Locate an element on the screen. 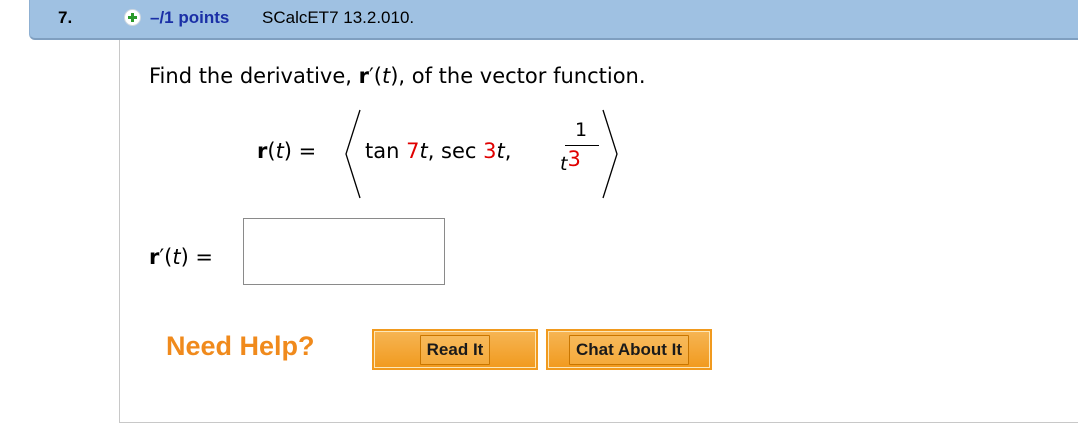 This screenshot has width=1078, height=448. answer-label: r′(t) = is located at coordinates (181, 257).